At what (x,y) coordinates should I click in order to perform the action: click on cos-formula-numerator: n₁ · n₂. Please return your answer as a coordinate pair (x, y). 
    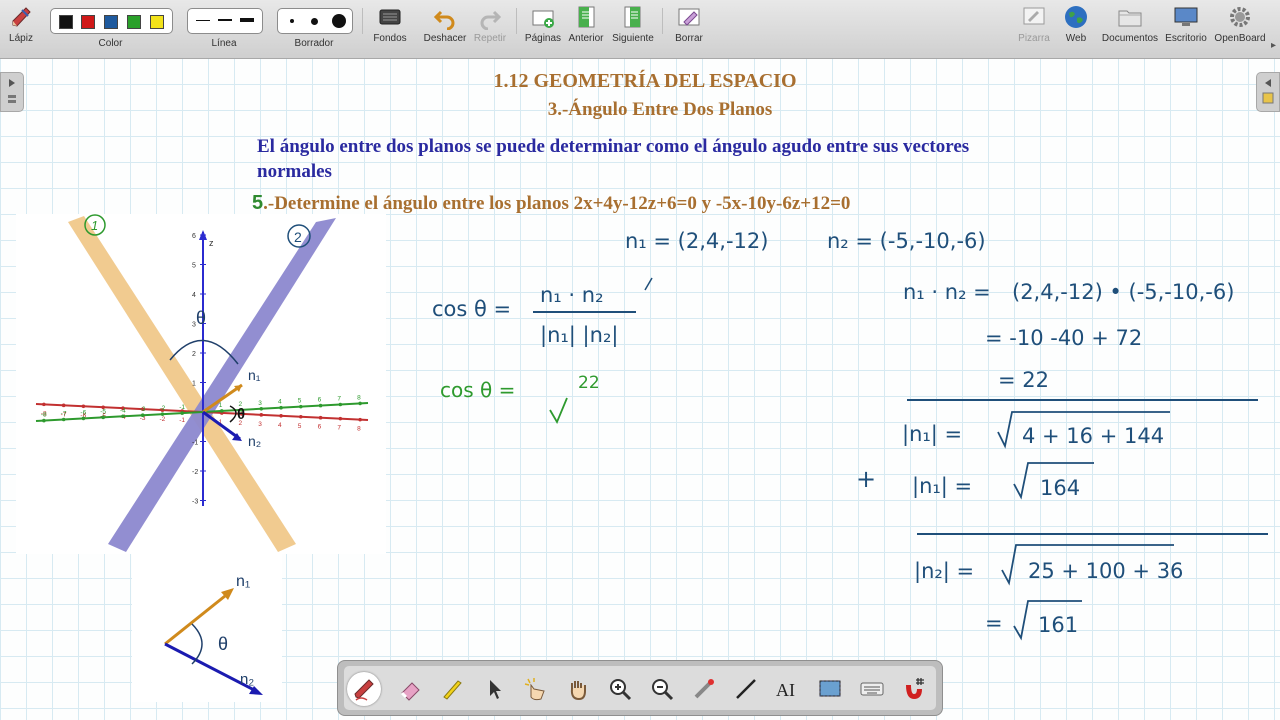
    Looking at the image, I should click on (571, 295).